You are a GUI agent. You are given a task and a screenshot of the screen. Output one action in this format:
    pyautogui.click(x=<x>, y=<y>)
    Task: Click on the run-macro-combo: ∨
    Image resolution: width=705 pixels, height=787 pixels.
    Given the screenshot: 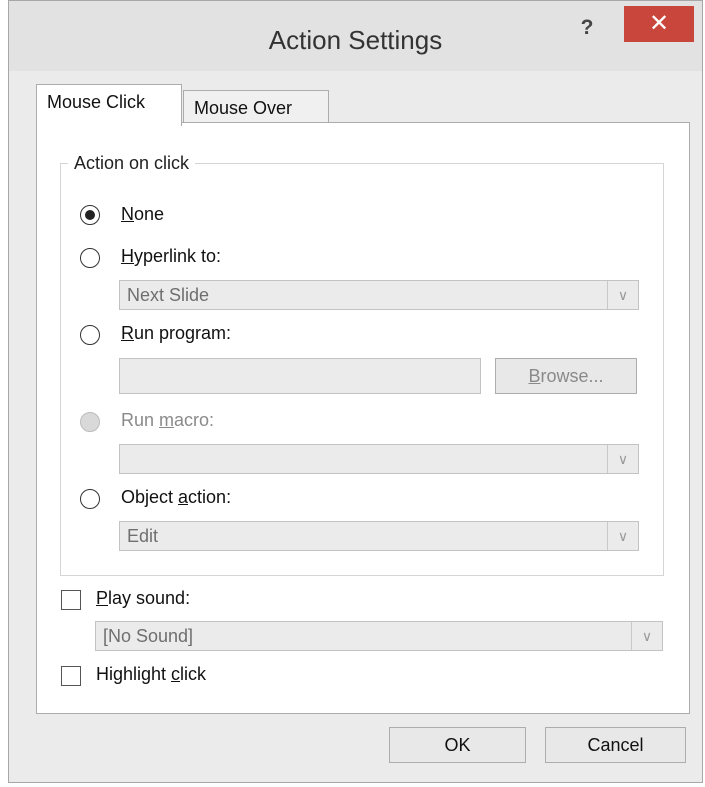 What is the action you would take?
    pyautogui.click(x=379, y=459)
    